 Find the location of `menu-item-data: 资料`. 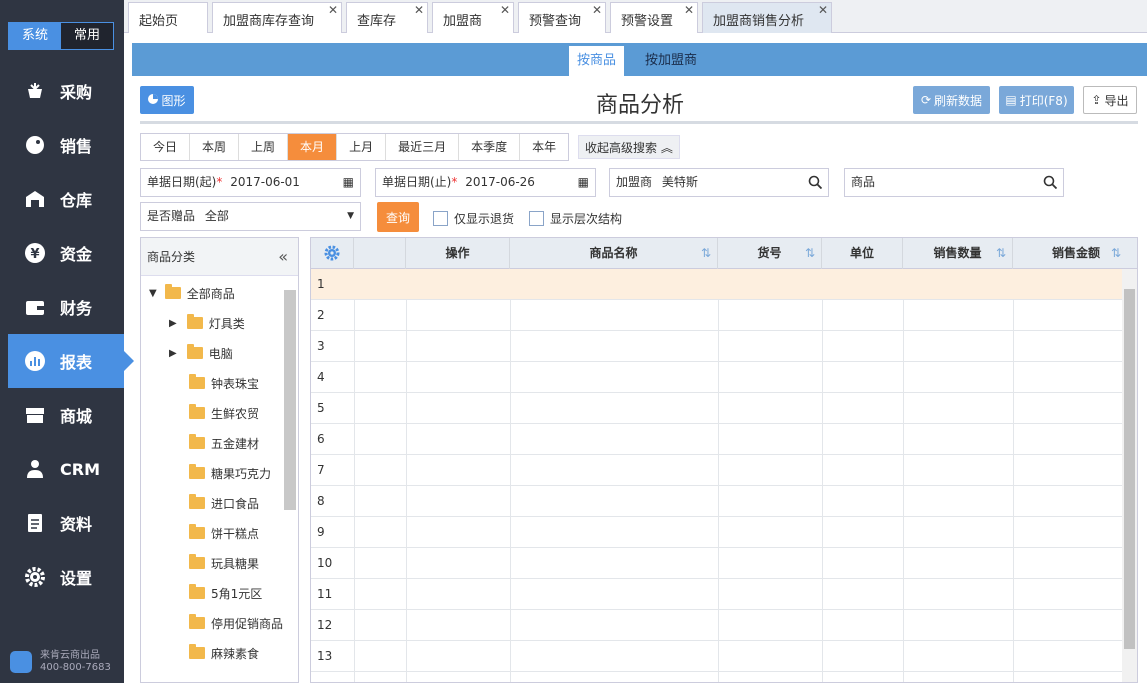

menu-item-data: 资料 is located at coordinates (62, 523).